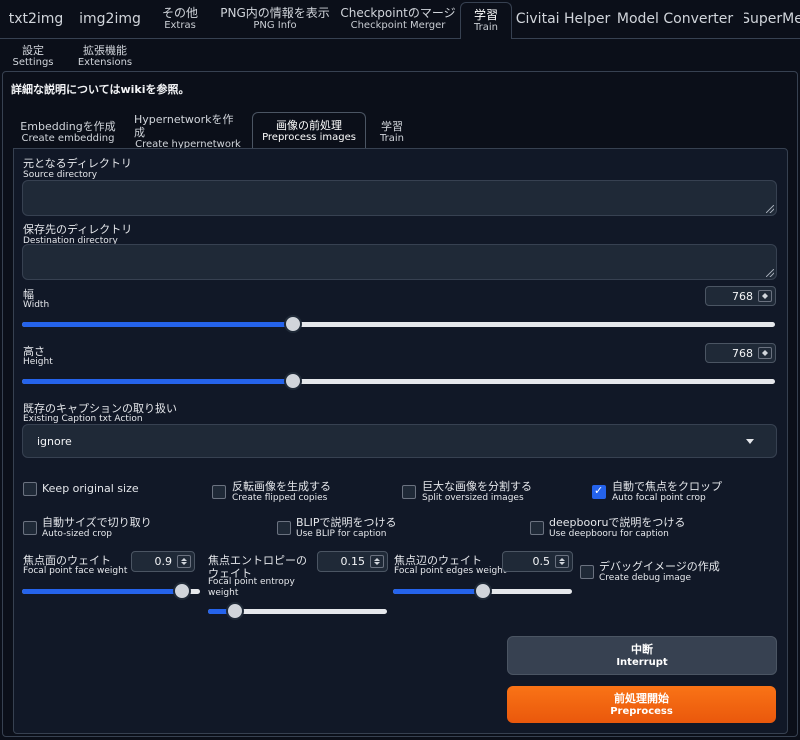 The image size is (800, 740). I want to click on blip-sublabel: Use BLIP for caption, so click(341, 534).